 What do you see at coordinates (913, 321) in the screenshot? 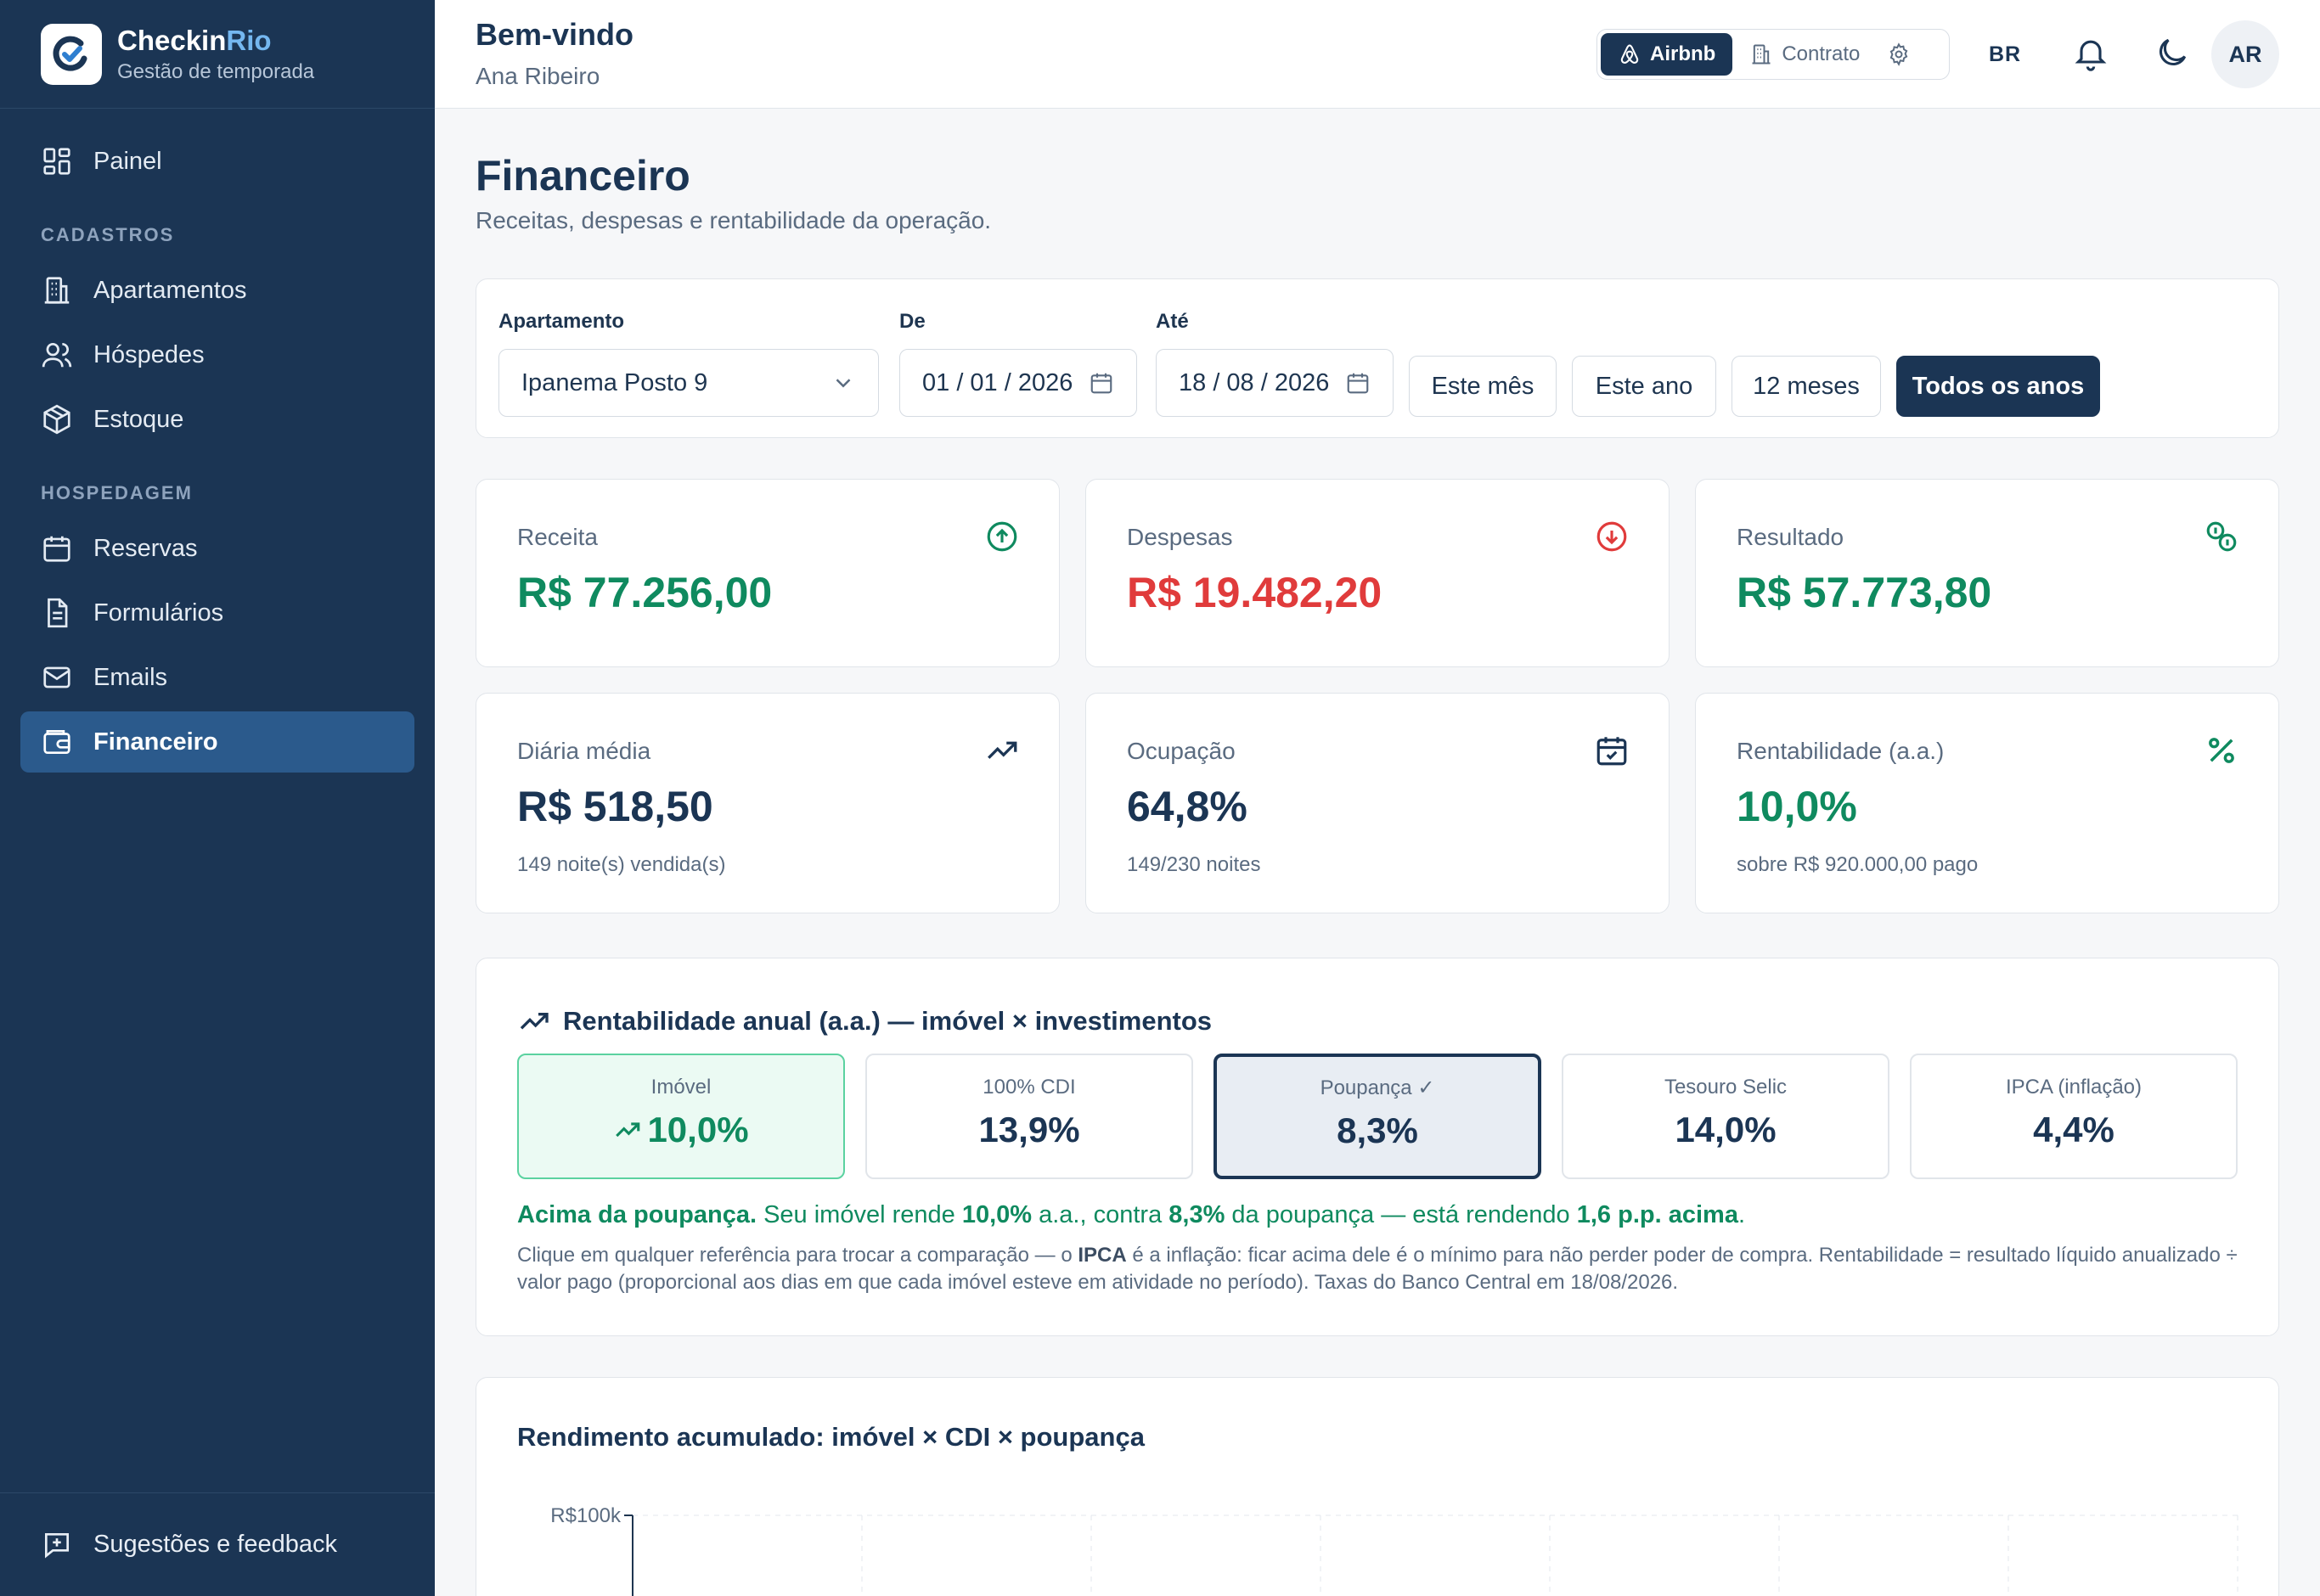
I see `from-label: De` at bounding box center [913, 321].